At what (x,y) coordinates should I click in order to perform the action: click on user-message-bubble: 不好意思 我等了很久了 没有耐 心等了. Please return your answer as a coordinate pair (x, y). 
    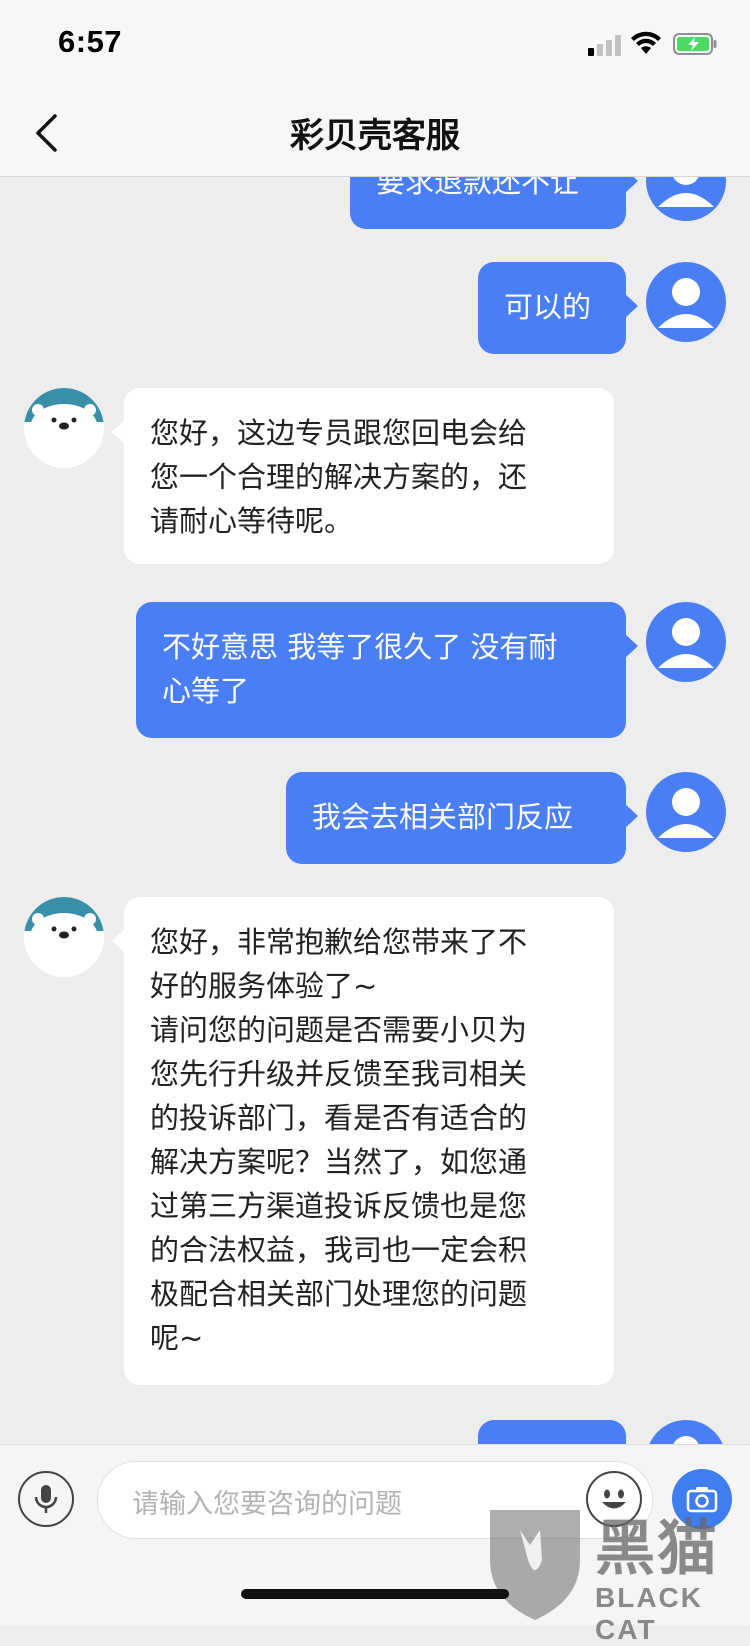
    Looking at the image, I should click on (387, 670).